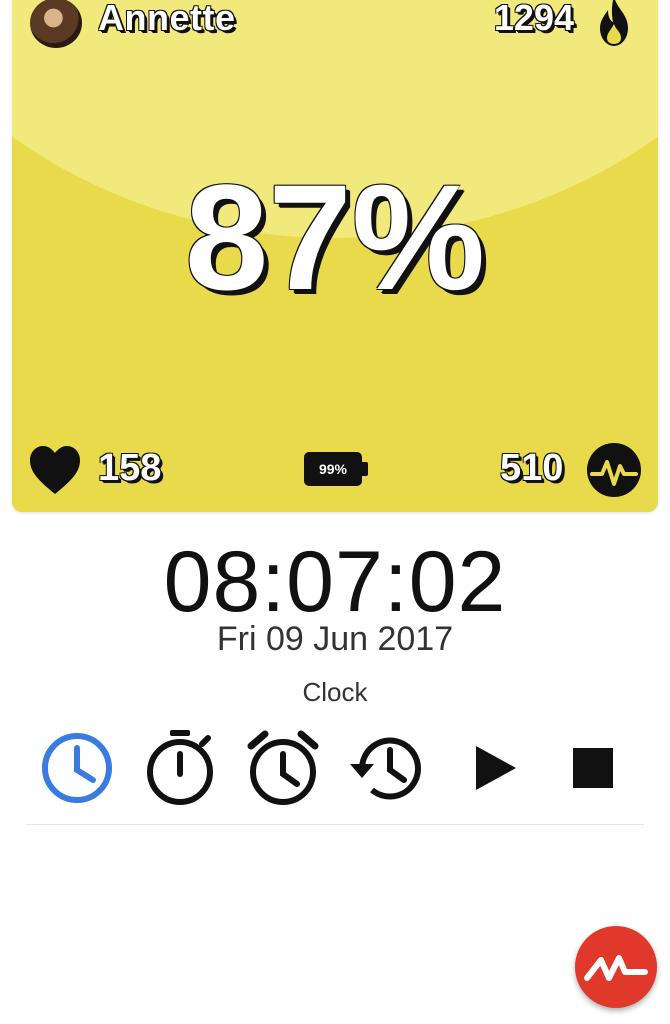 The image size is (670, 1024). I want to click on heart-rate-value: 158, so click(130, 468).